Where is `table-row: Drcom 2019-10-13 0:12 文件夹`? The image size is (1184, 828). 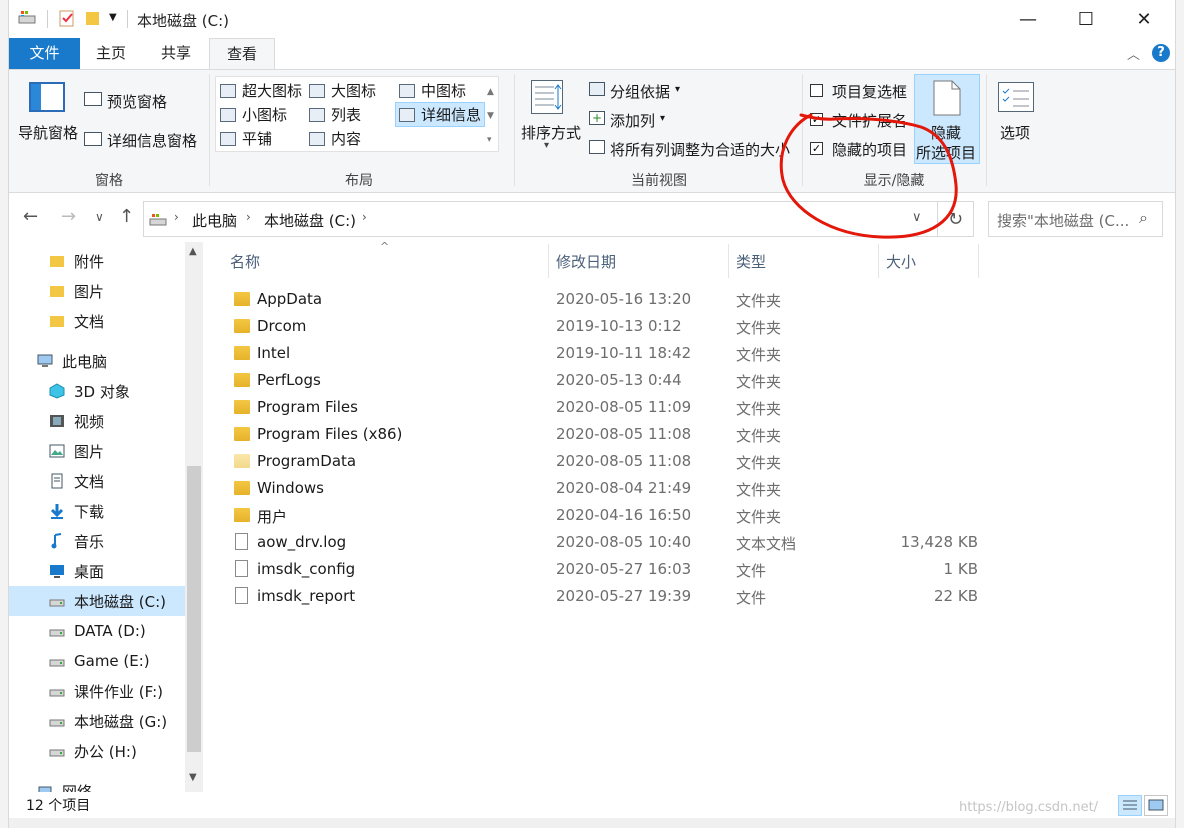
table-row: Drcom 2019-10-13 0:12 文件夹 is located at coordinates (608, 326).